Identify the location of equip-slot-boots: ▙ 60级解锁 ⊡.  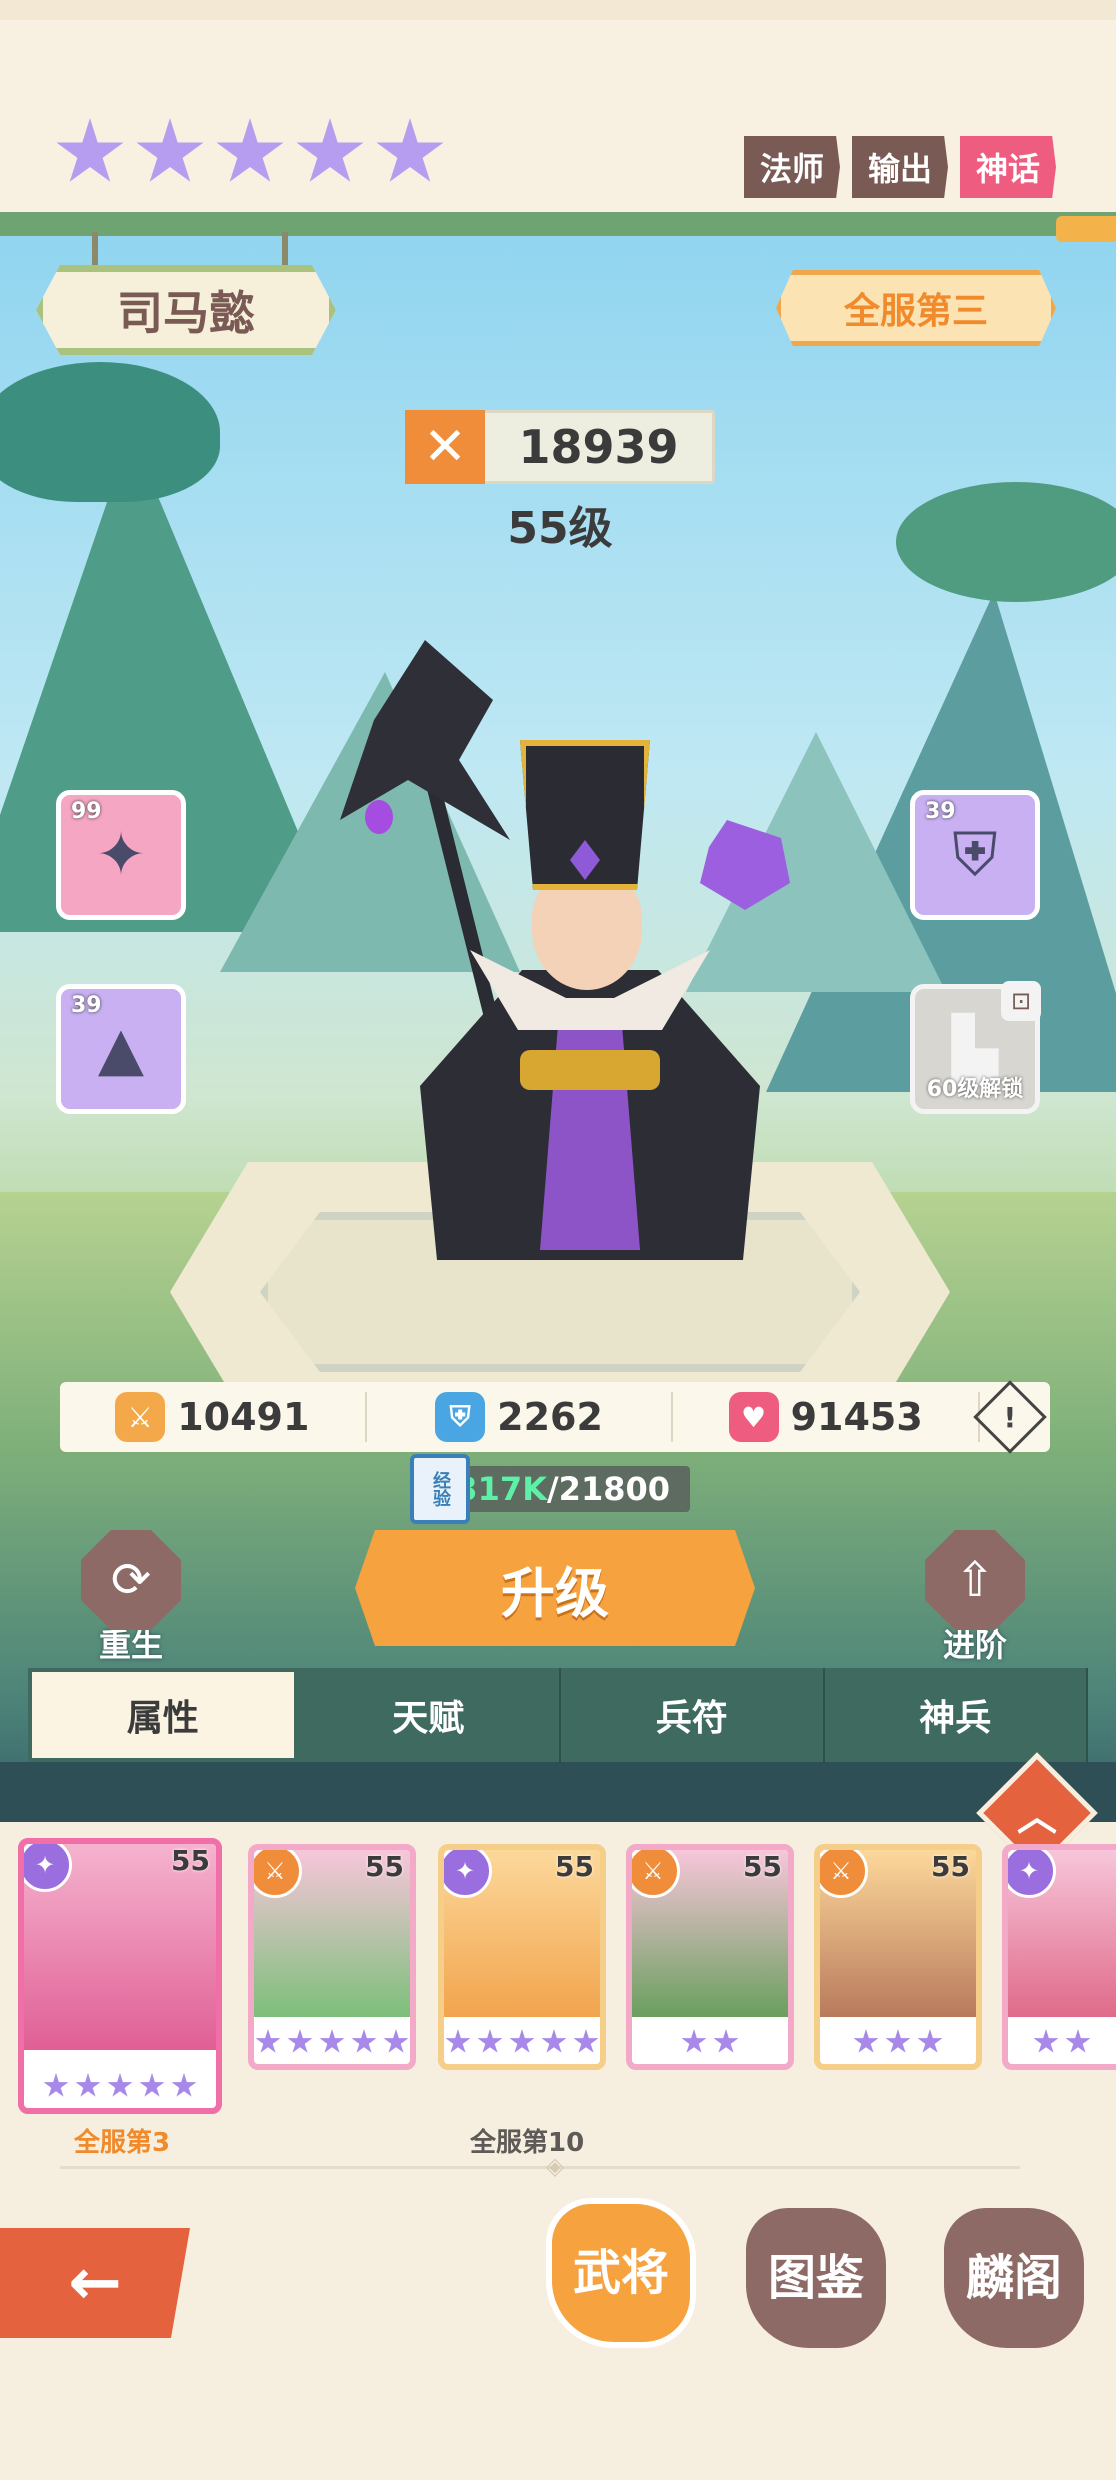
(975, 1047).